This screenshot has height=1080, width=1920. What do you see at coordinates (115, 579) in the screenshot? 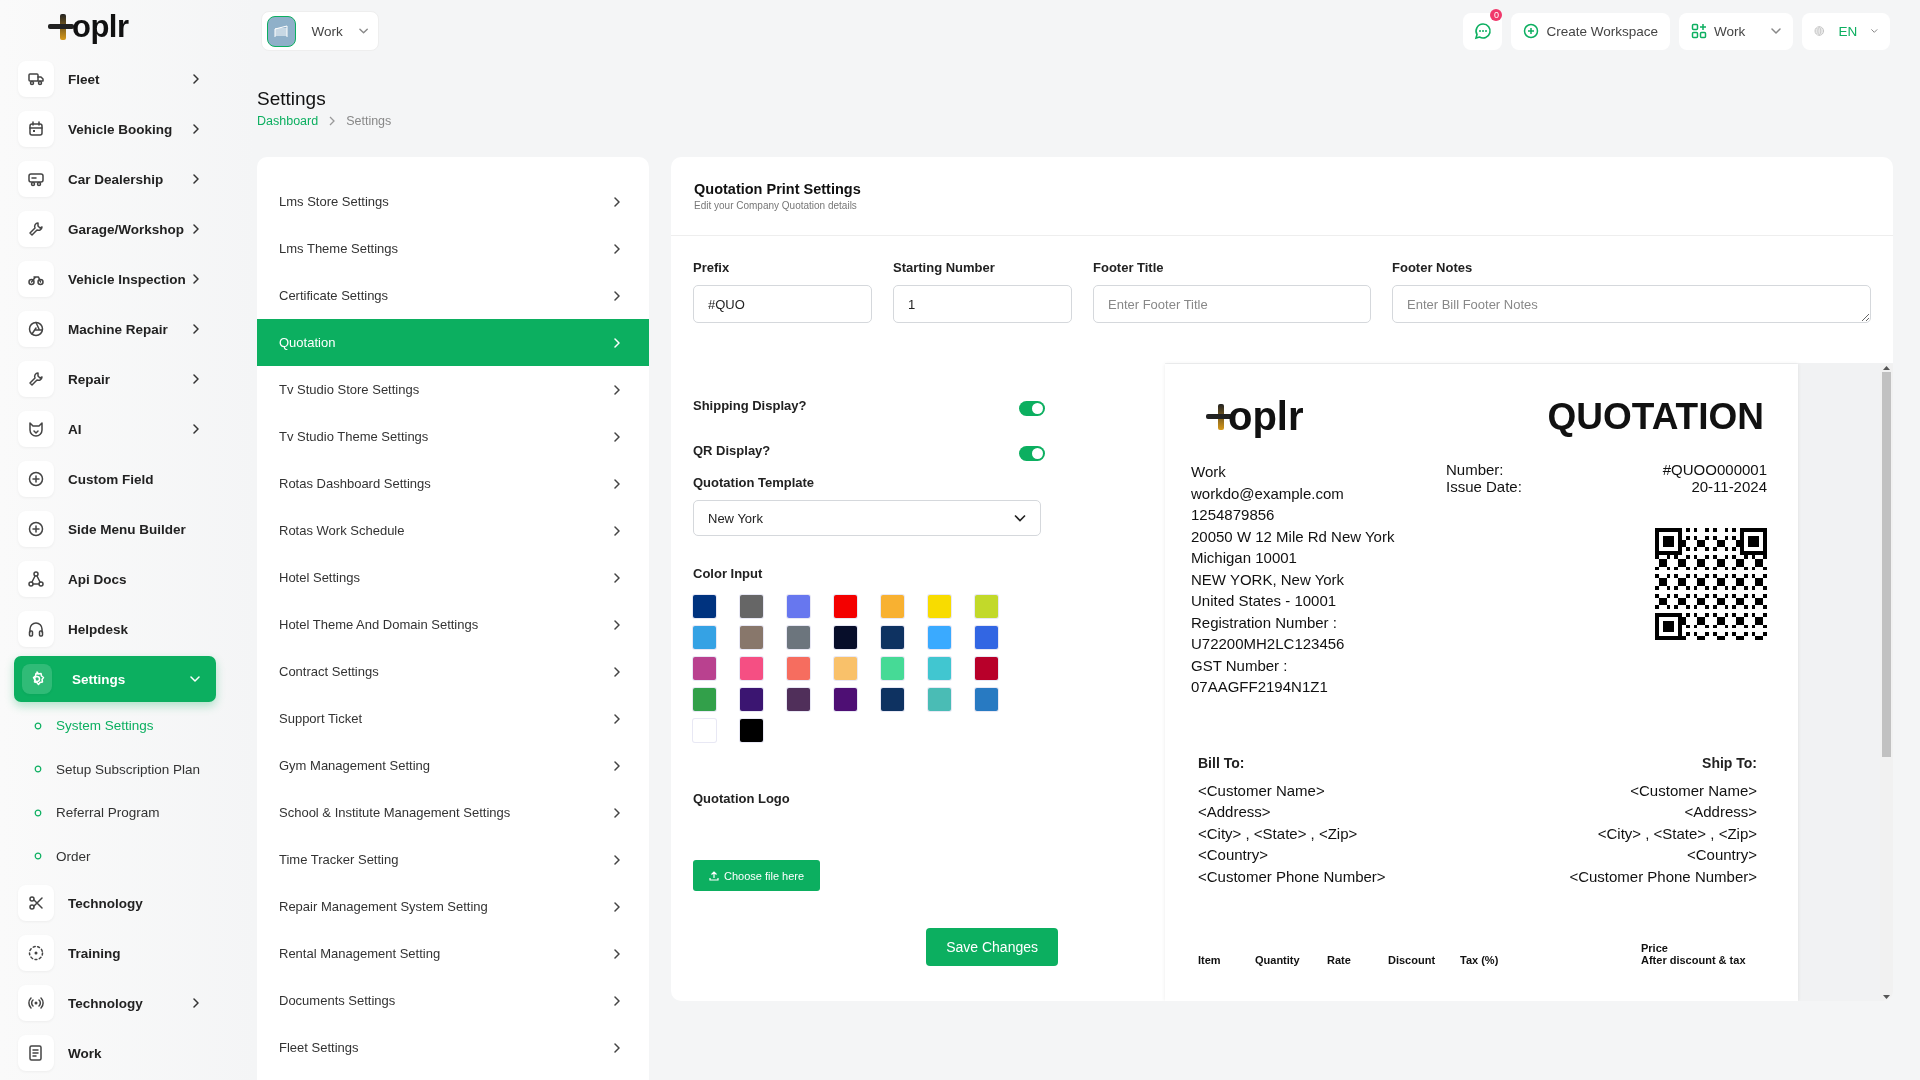
I see `sidebar-item: Api Docs` at bounding box center [115, 579].